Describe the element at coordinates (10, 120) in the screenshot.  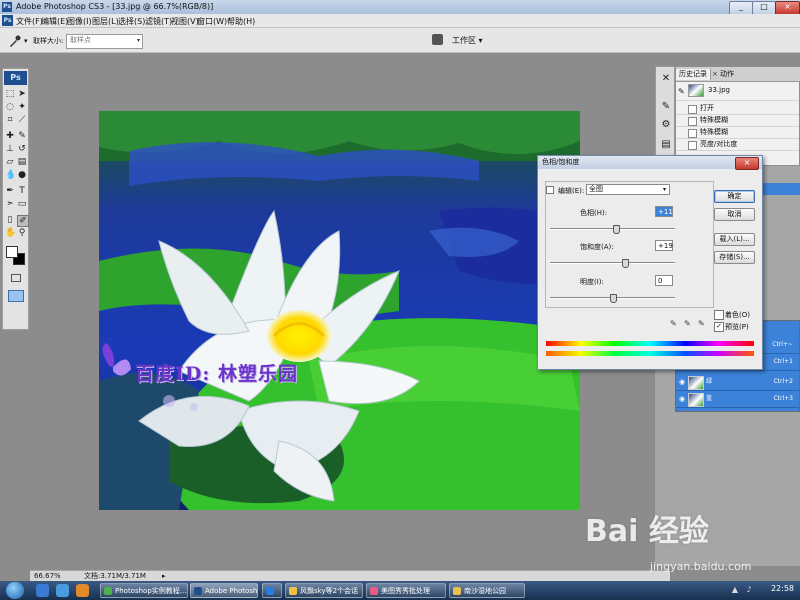
I see `crop-tool-icon: ⌗` at that location.